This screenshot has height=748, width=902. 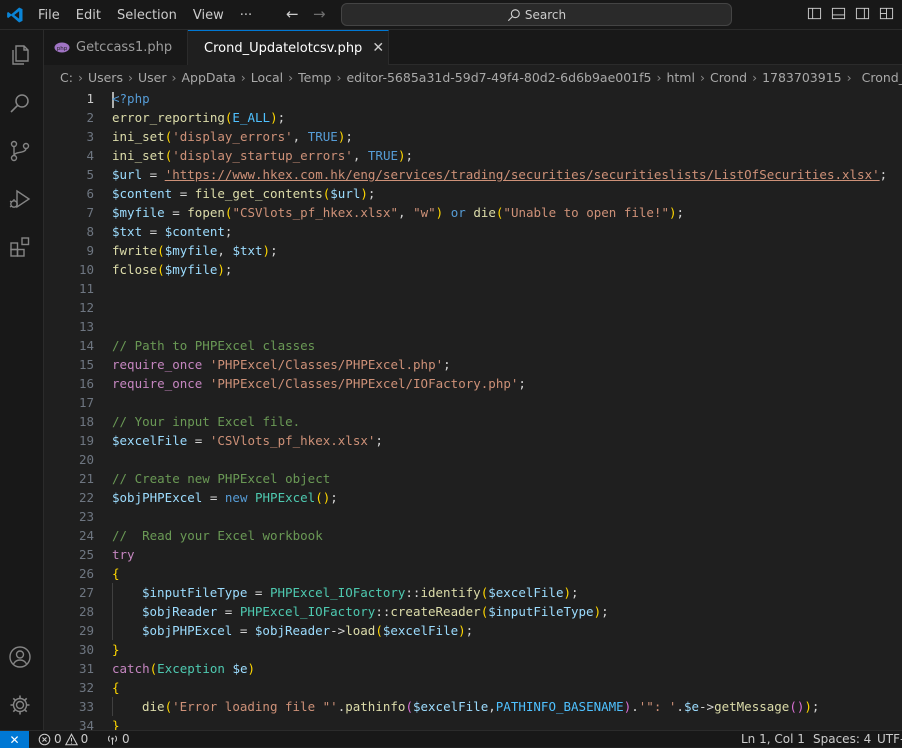 What do you see at coordinates (507, 117) in the screenshot?
I see `code-line: error_reporting(E_ALL);` at bounding box center [507, 117].